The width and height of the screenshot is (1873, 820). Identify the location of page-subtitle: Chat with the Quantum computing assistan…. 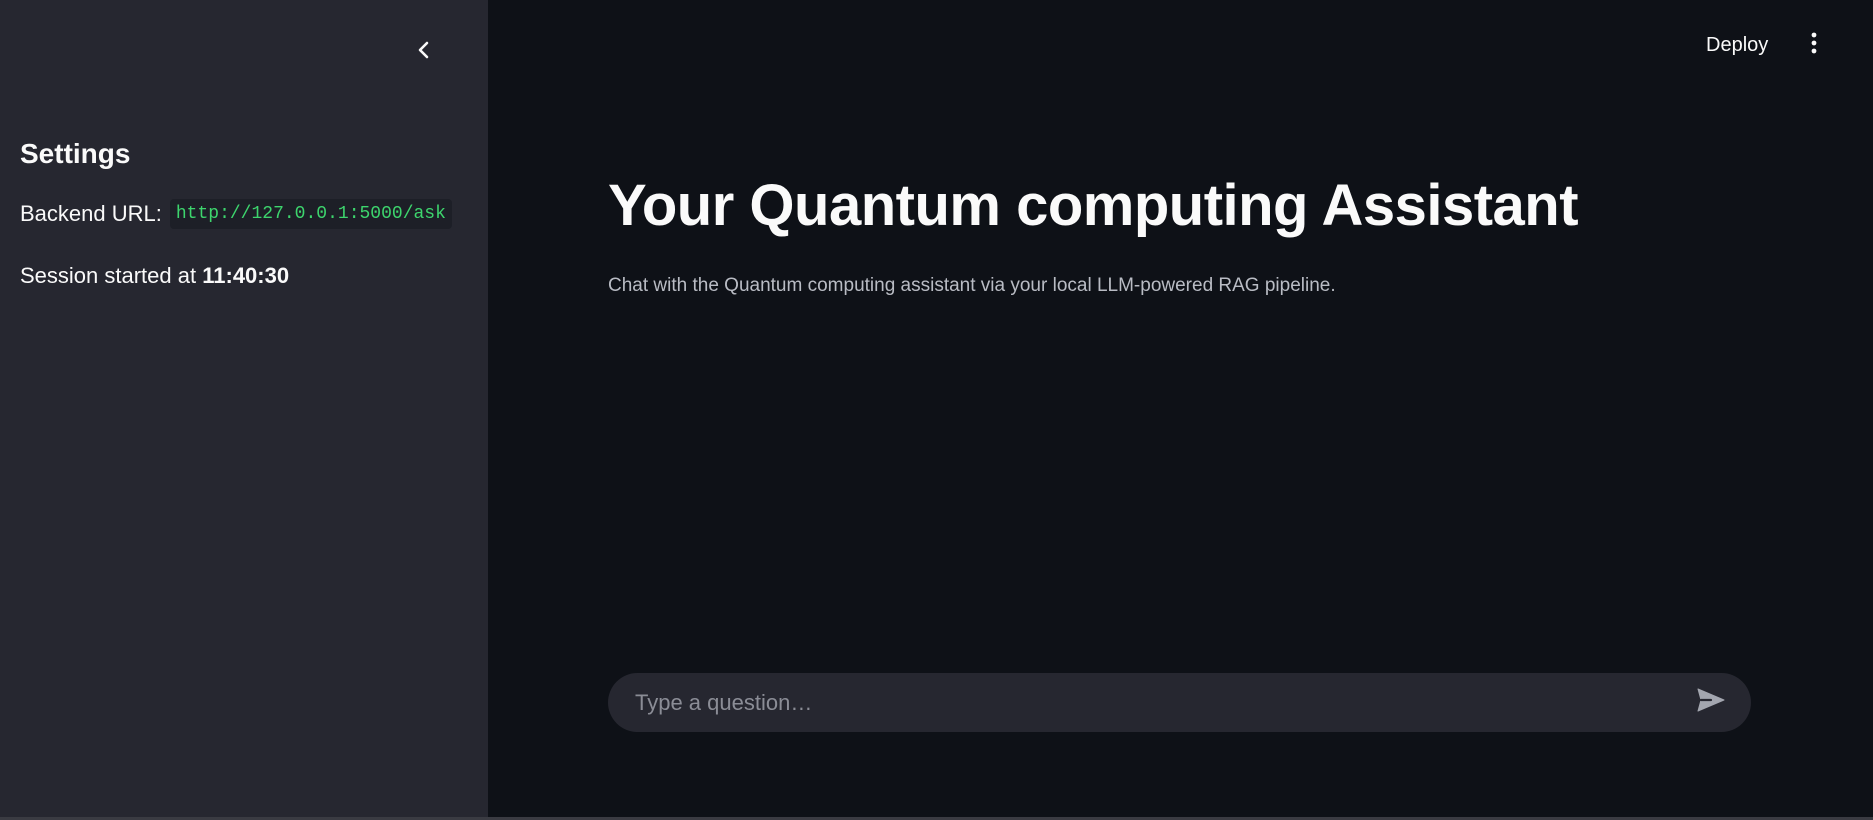
(972, 285).